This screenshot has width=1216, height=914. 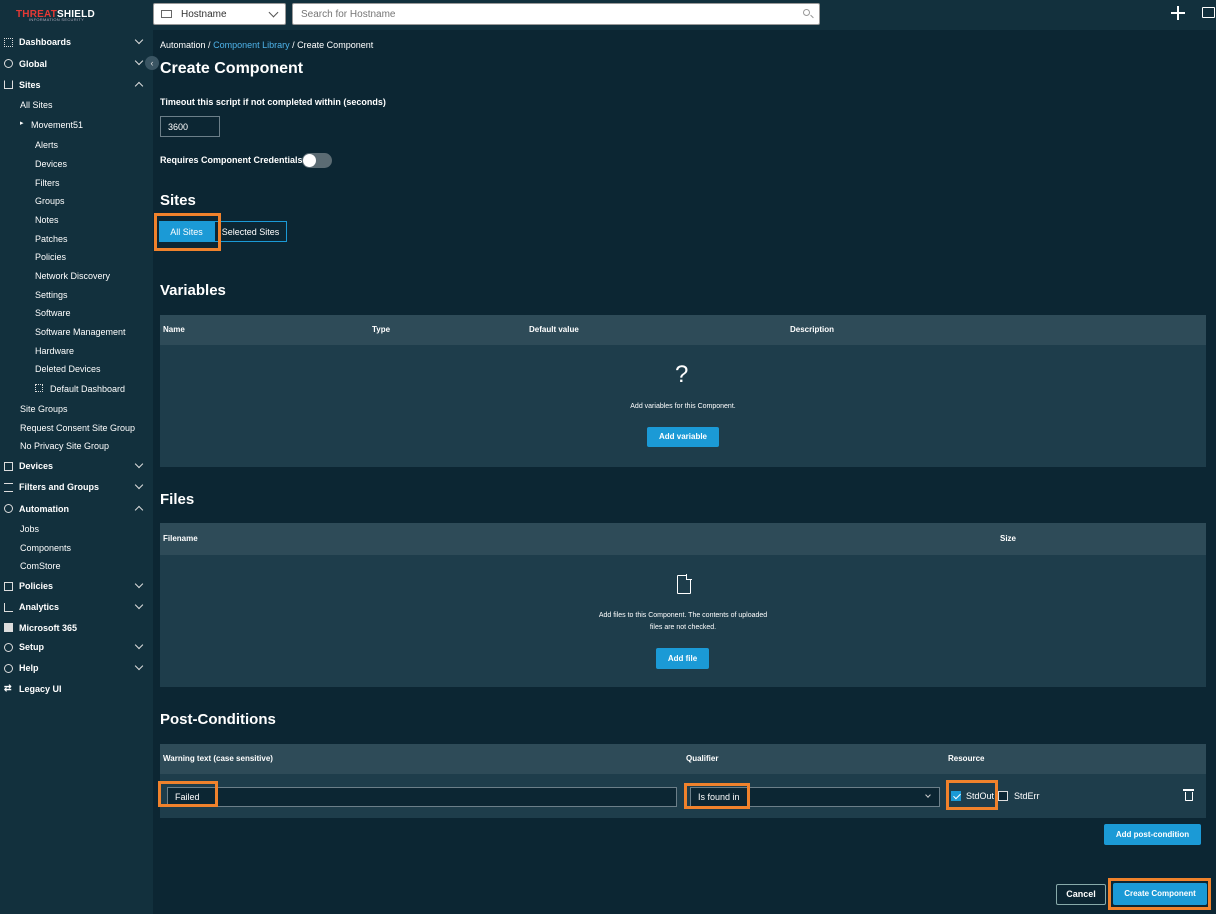 I want to click on add-file-button: Add file, so click(x=682, y=658).